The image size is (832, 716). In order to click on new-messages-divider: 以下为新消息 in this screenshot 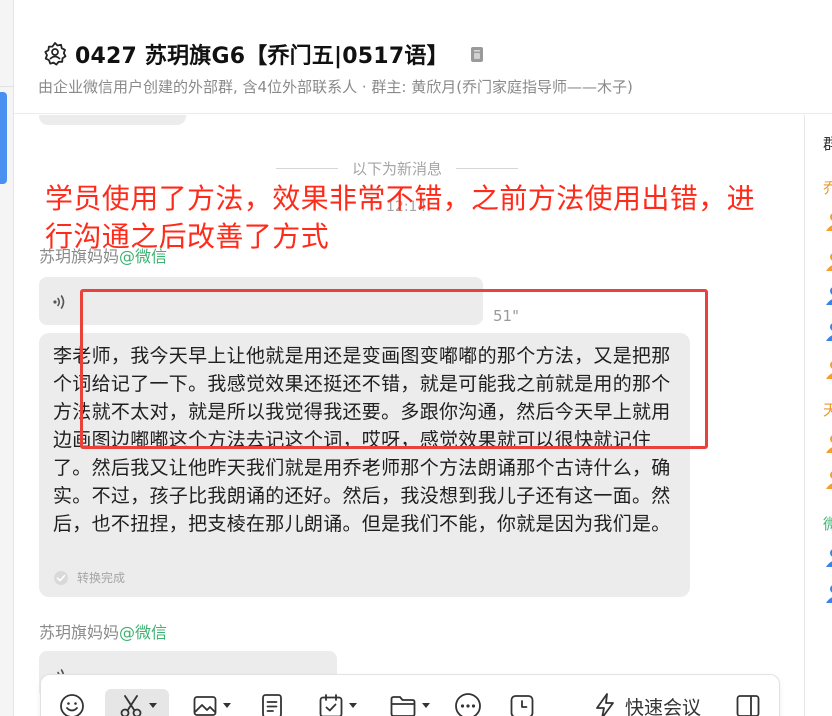, I will do `click(397, 168)`.